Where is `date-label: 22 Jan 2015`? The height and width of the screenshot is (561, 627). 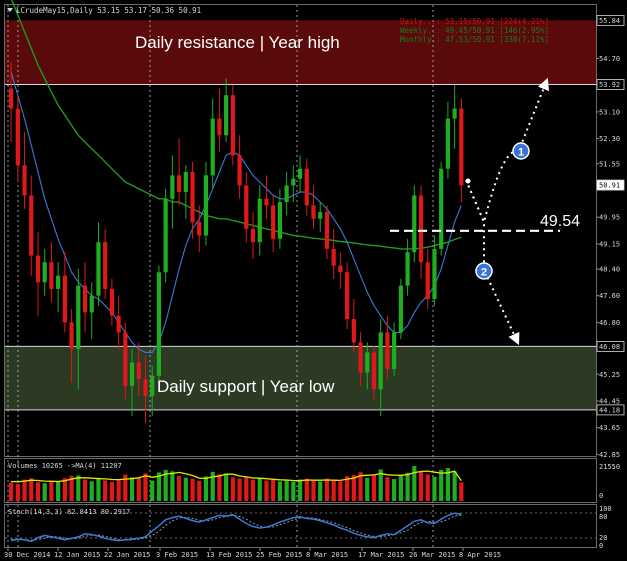
date-label: 22 Jan 2015 is located at coordinates (127, 555).